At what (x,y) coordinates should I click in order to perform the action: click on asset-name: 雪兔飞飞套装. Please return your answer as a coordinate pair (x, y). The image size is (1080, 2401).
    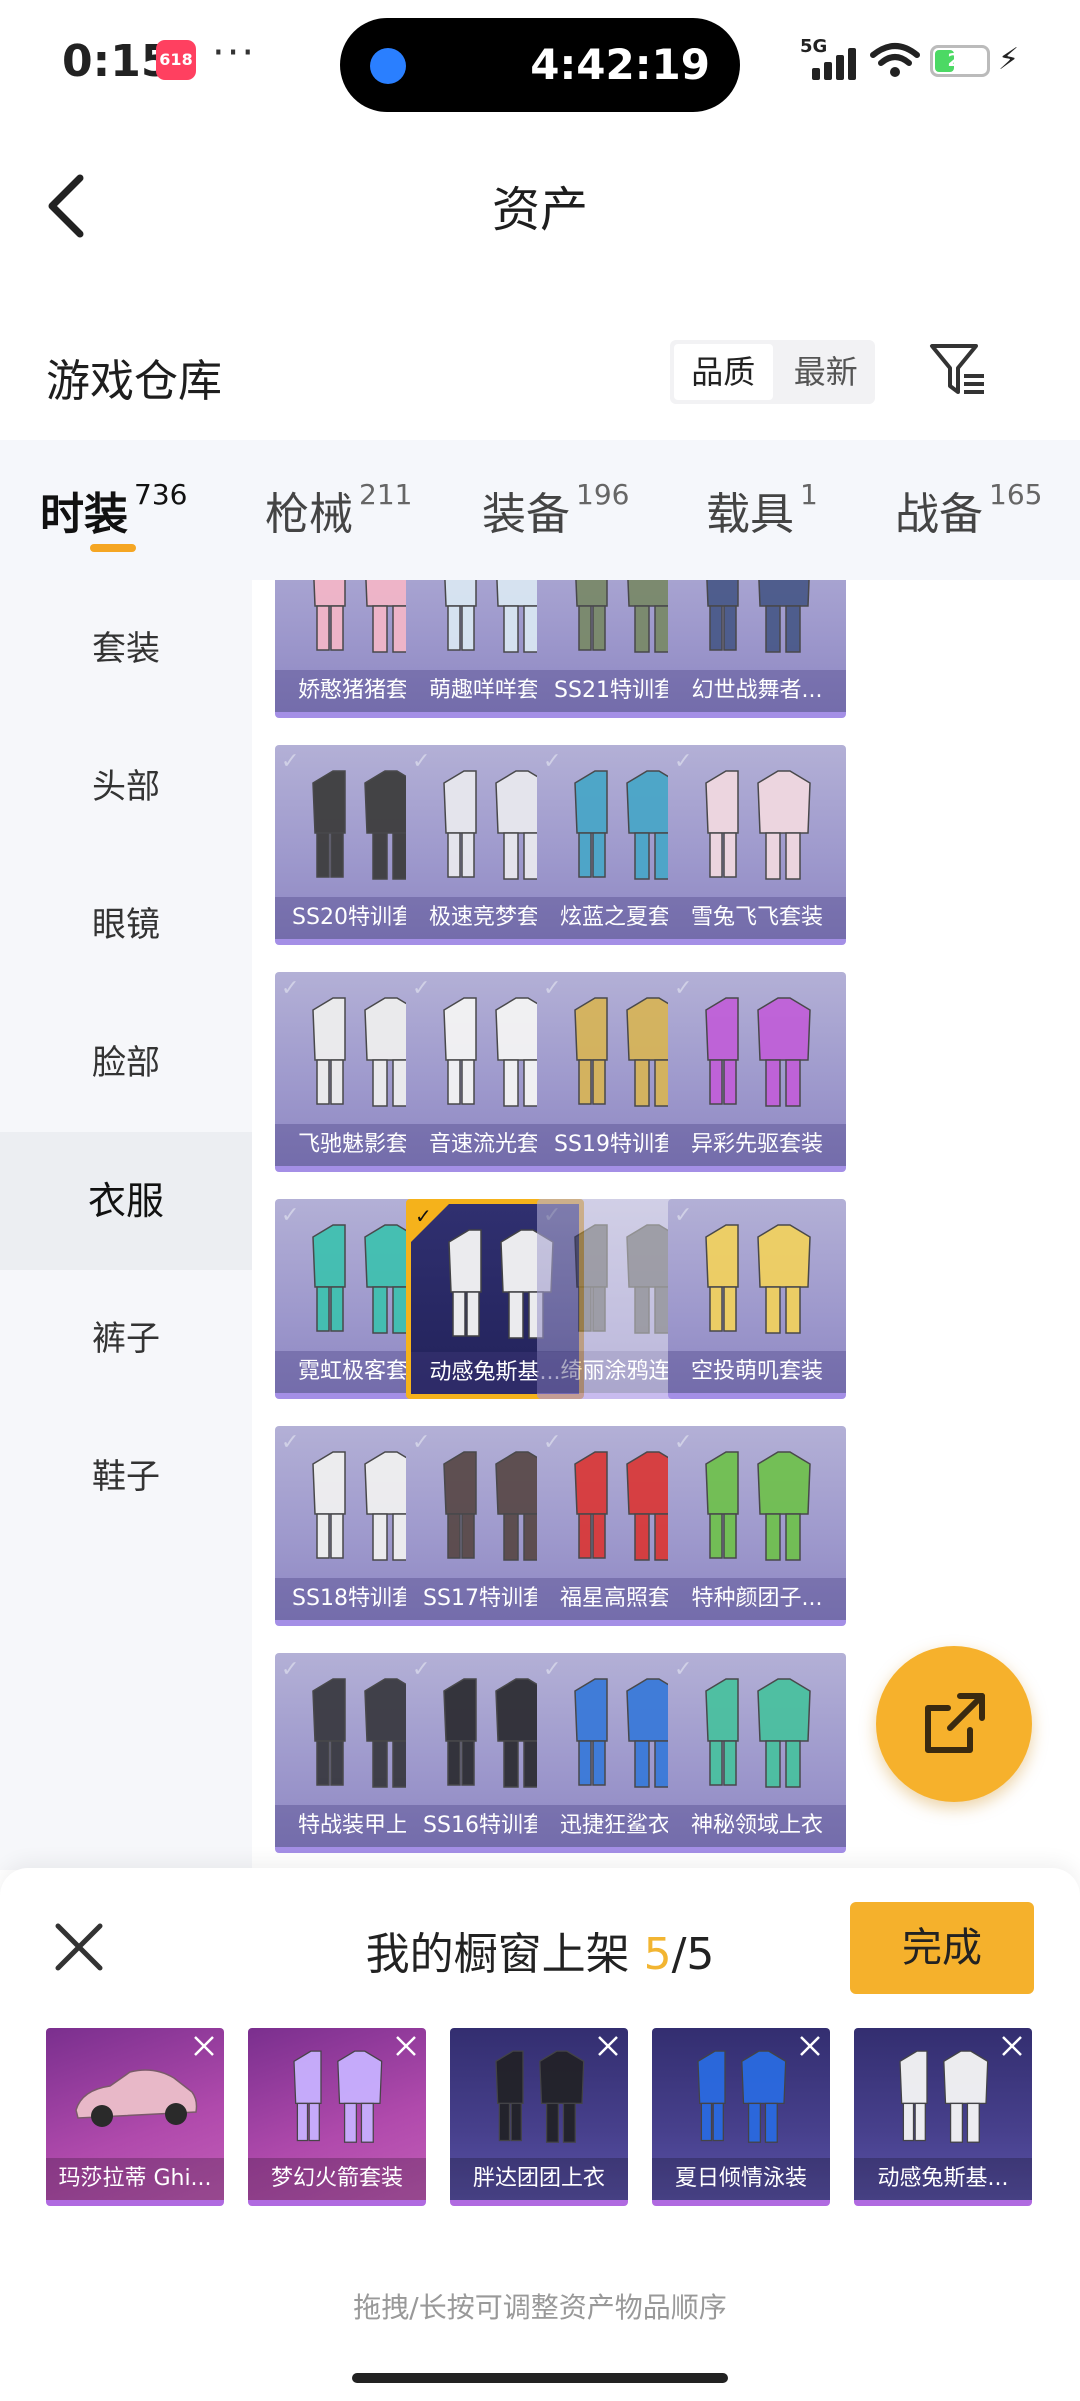
    Looking at the image, I should click on (757, 918).